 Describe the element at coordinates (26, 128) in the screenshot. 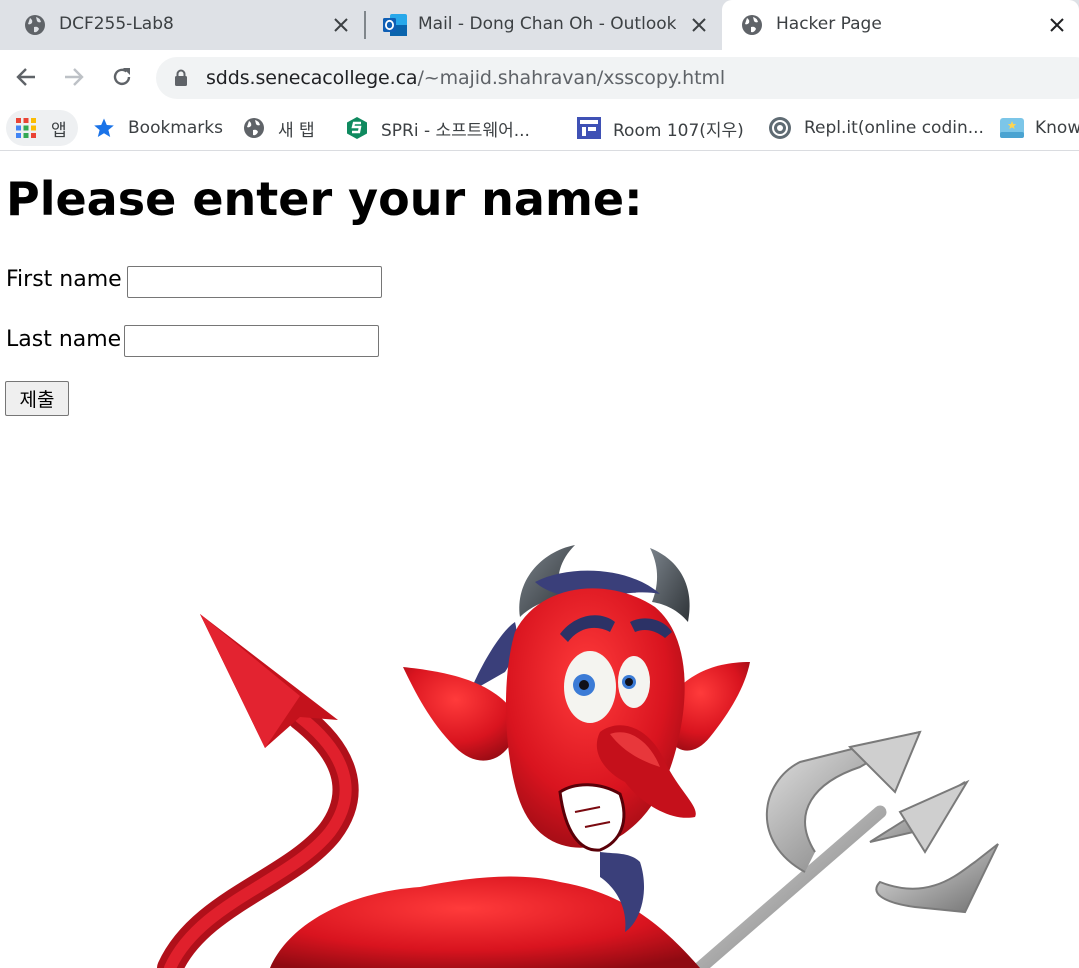

I see `apps-grid-icon` at that location.